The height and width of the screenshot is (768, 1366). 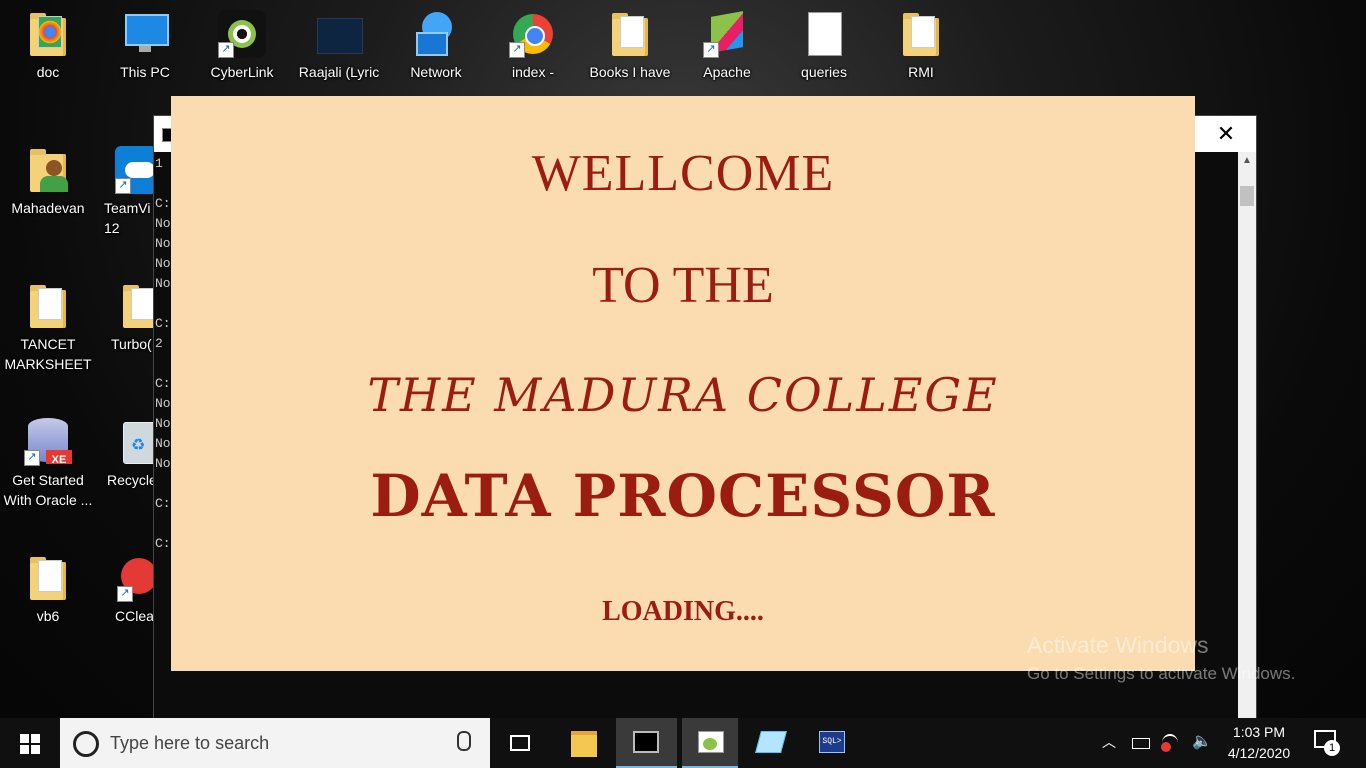 I want to click on activation-watermark-subtitle: Go to Settings to activate Windows., so click(x=1161, y=673).